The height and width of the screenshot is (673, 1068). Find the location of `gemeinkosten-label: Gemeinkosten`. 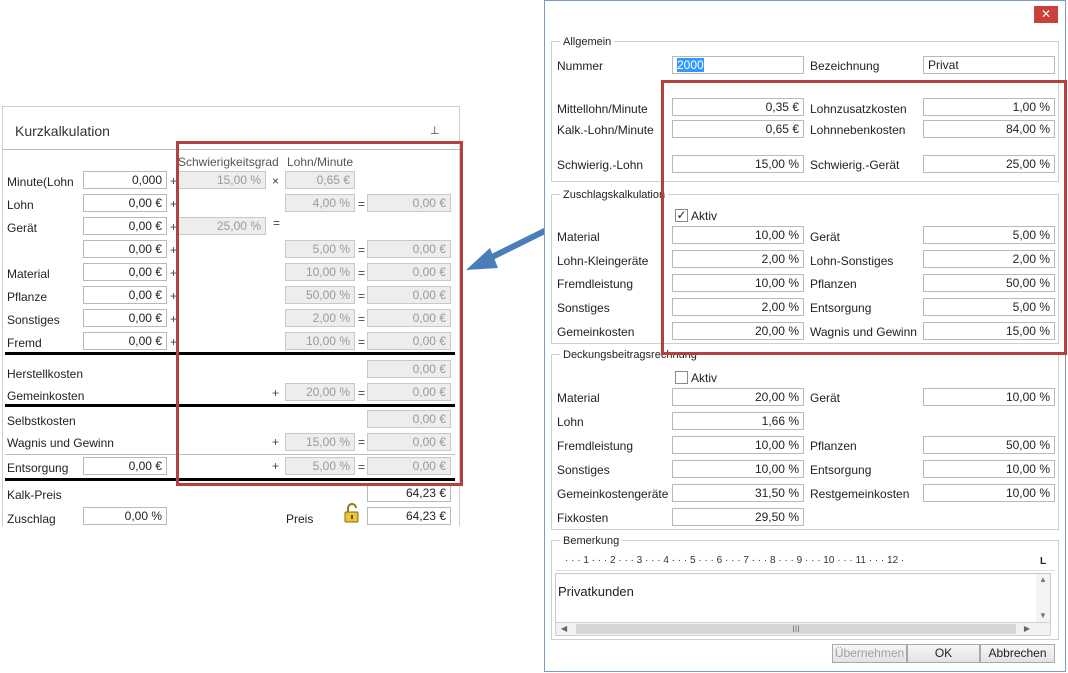

gemeinkosten-label: Gemeinkosten is located at coordinates (46, 396).